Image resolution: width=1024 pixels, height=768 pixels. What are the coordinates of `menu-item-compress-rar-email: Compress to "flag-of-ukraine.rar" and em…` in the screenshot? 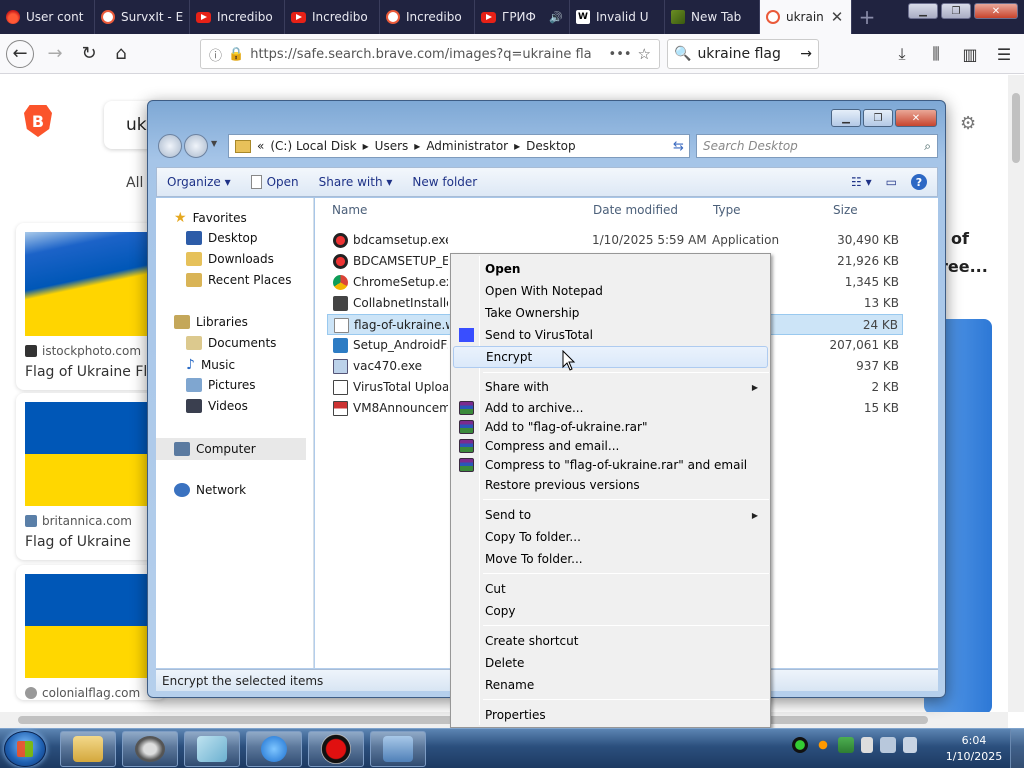 It's located at (610, 465).